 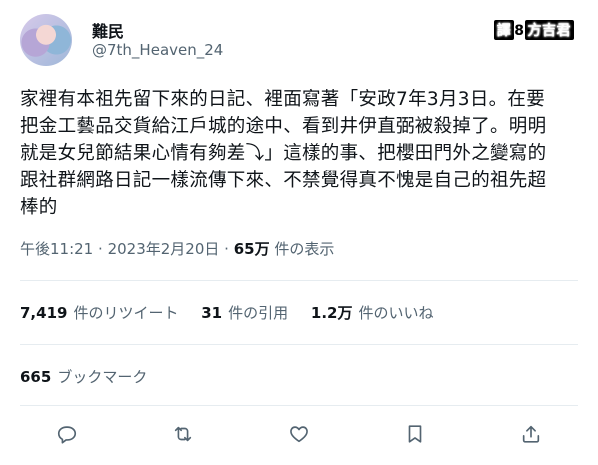 What do you see at coordinates (212, 313) in the screenshot?
I see `quotes-count: 31` at bounding box center [212, 313].